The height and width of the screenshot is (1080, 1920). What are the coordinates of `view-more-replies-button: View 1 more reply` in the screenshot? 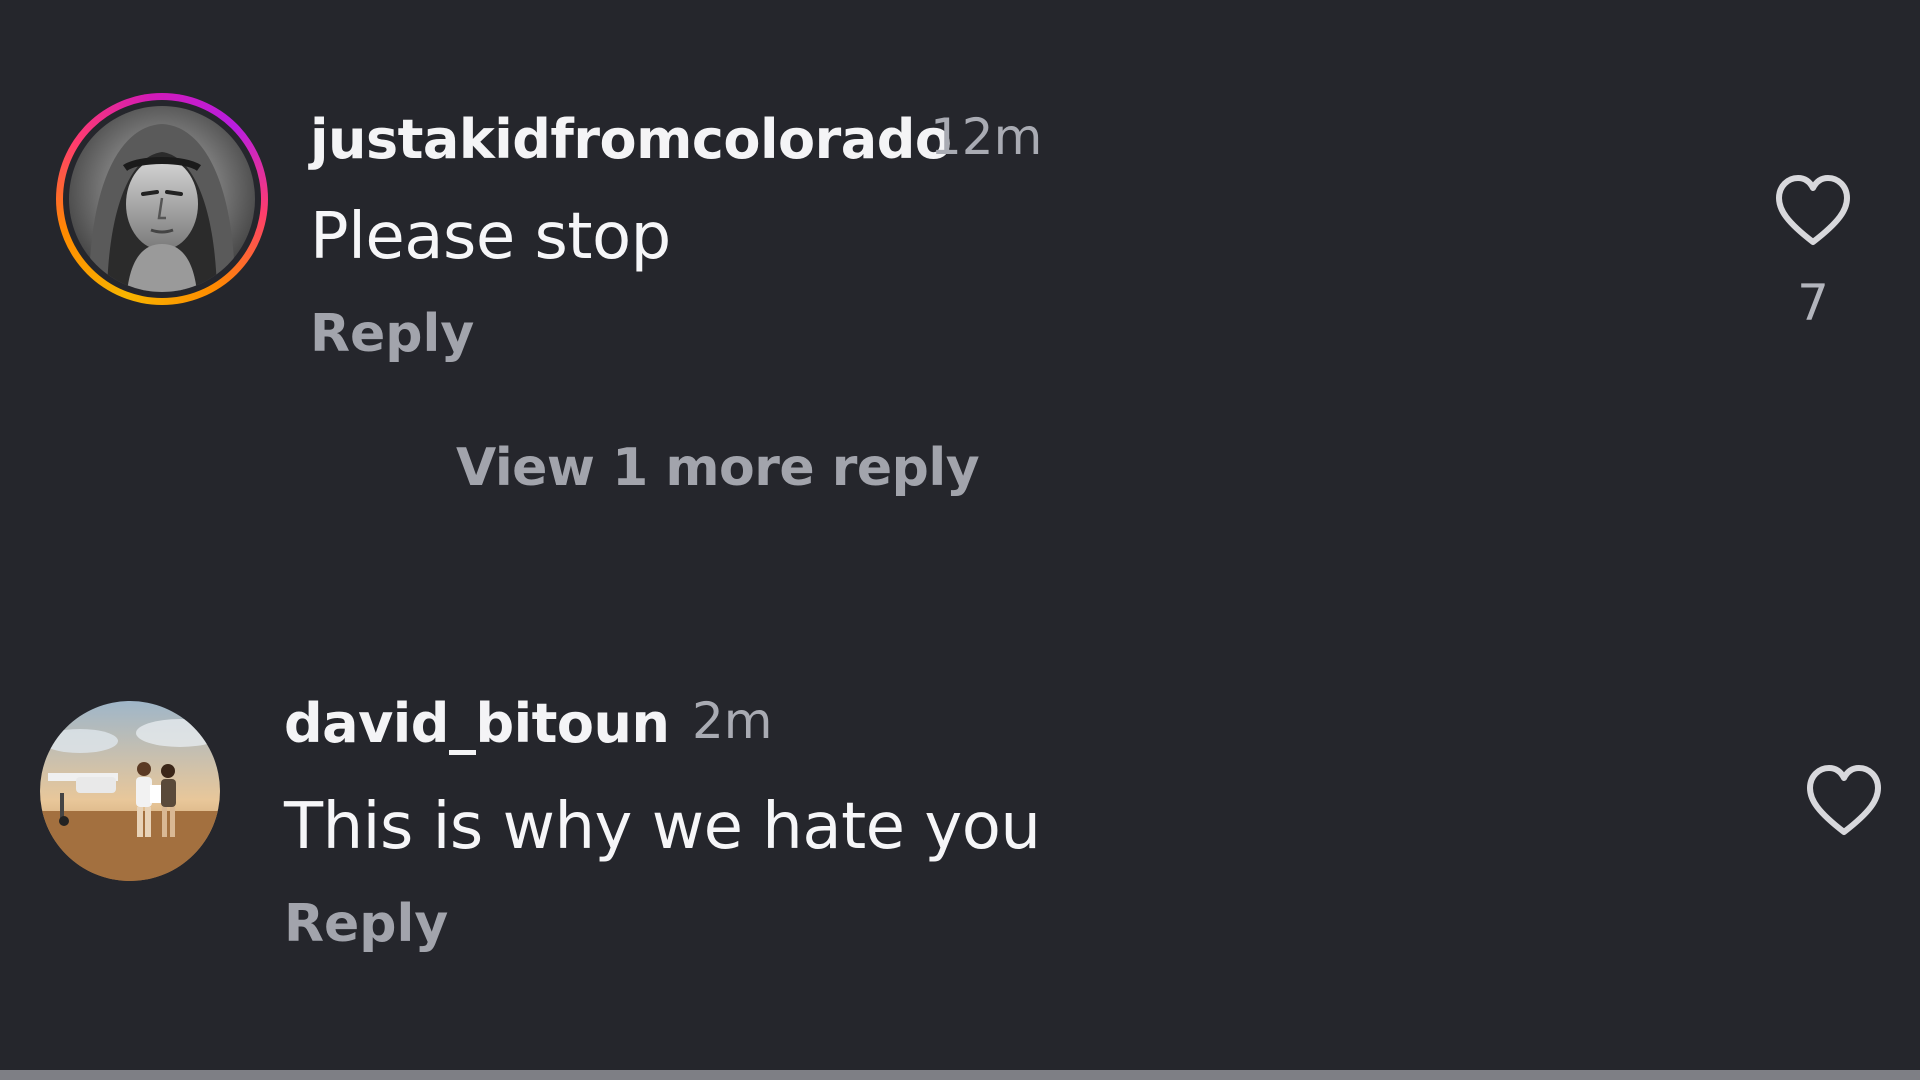 It's located at (718, 468).